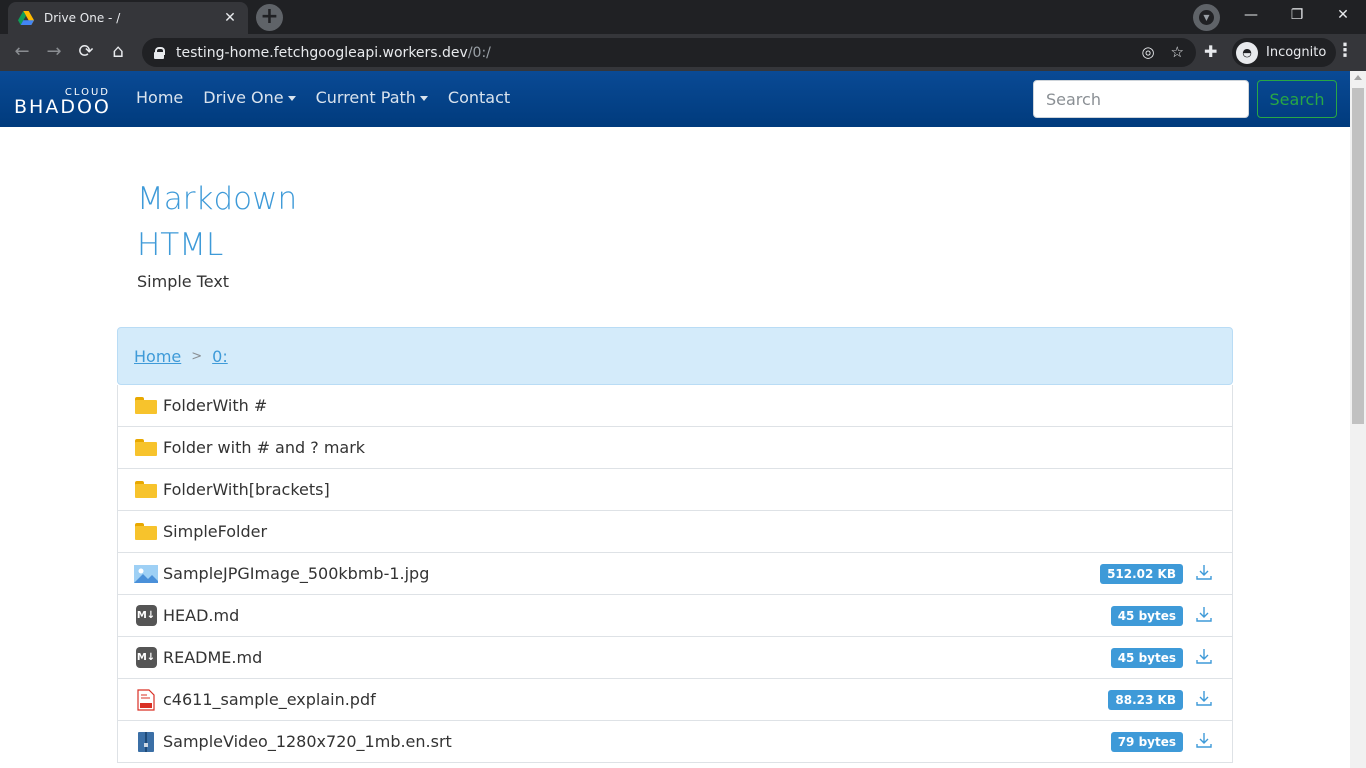 The height and width of the screenshot is (768, 1366). I want to click on browser-tab-strip: Drive One - / ✕ + ▼ — ❐ ✕, so click(683, 17).